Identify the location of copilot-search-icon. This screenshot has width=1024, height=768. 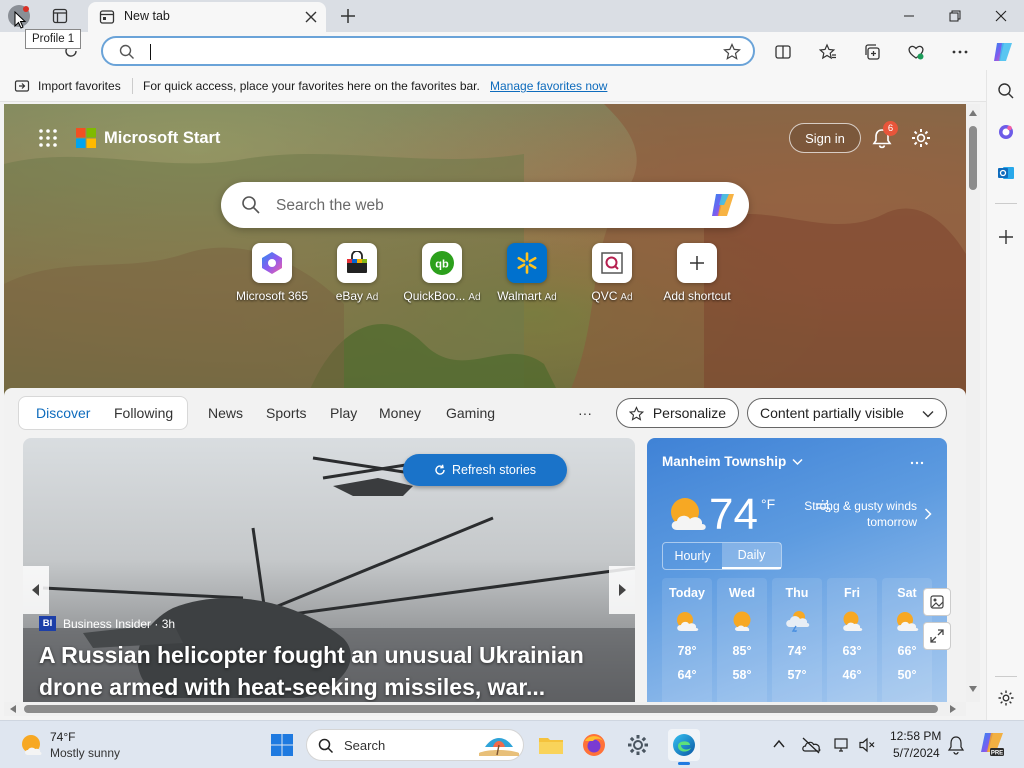
(723, 205).